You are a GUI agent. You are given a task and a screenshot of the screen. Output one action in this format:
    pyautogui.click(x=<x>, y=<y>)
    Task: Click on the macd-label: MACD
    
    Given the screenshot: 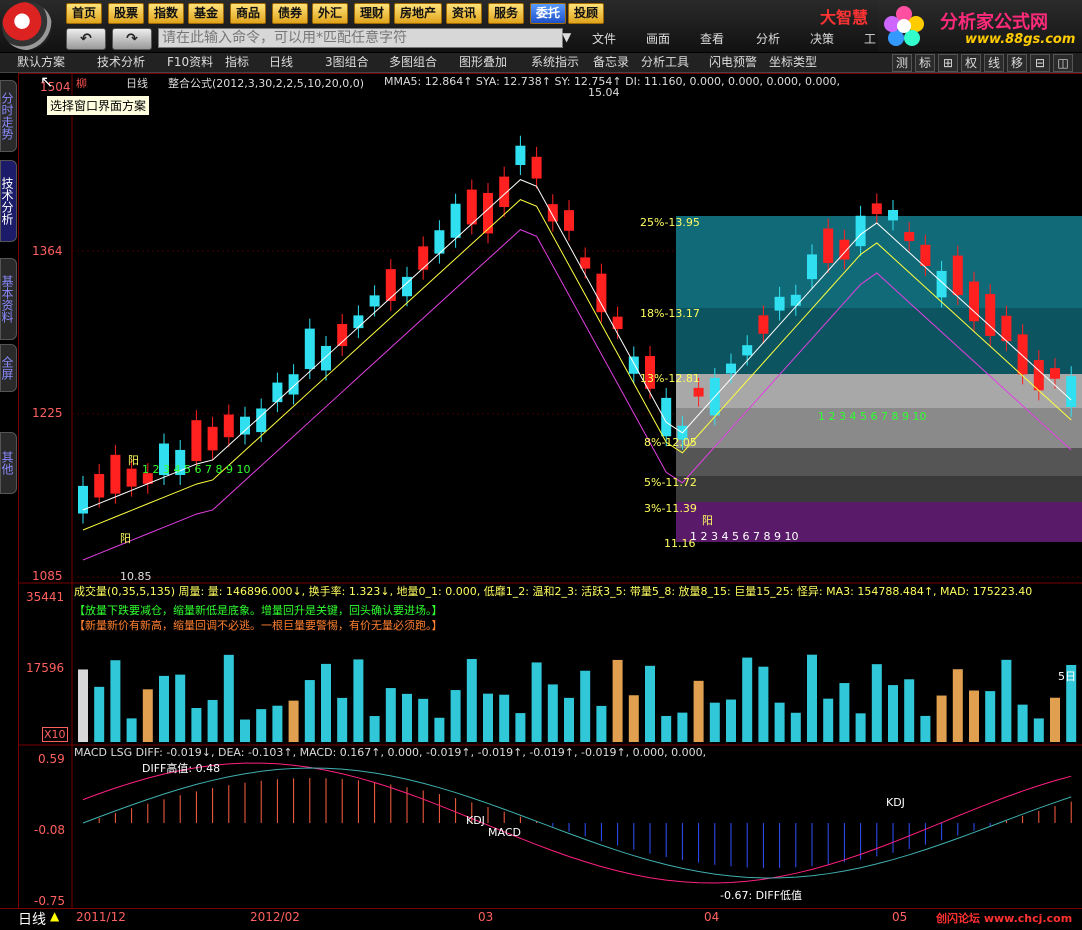 What is the action you would take?
    pyautogui.click(x=504, y=832)
    